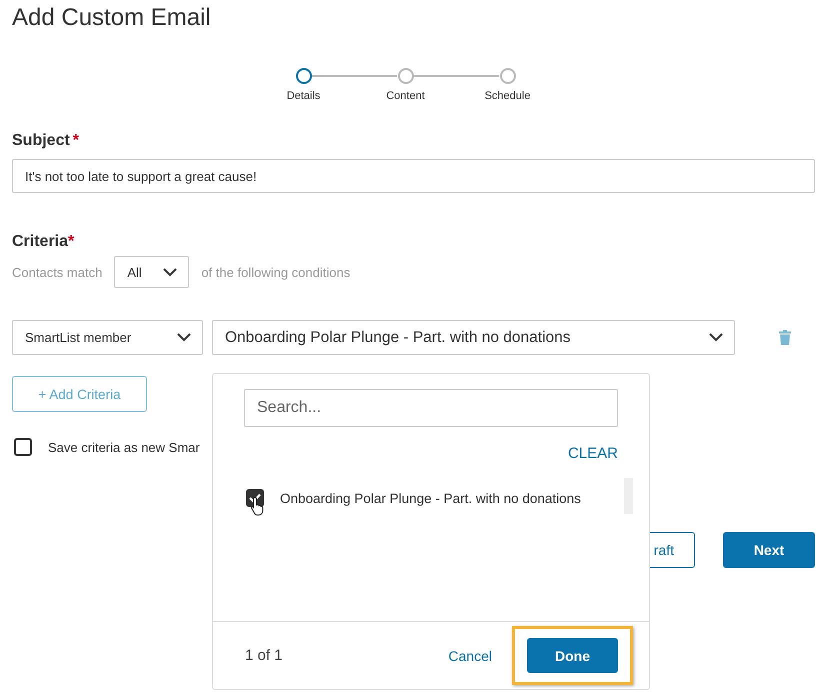 This screenshot has height=693, width=827. What do you see at coordinates (275, 272) in the screenshot?
I see `match-suffix: of the following conditions` at bounding box center [275, 272].